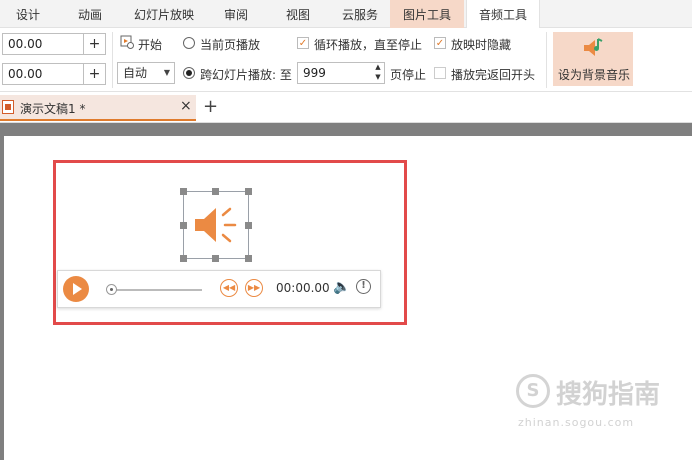 Image resolution: width=692 pixels, height=460 pixels. What do you see at coordinates (576, 422) in the screenshot?
I see `watermark-url: zhinan.sogou.com` at bounding box center [576, 422].